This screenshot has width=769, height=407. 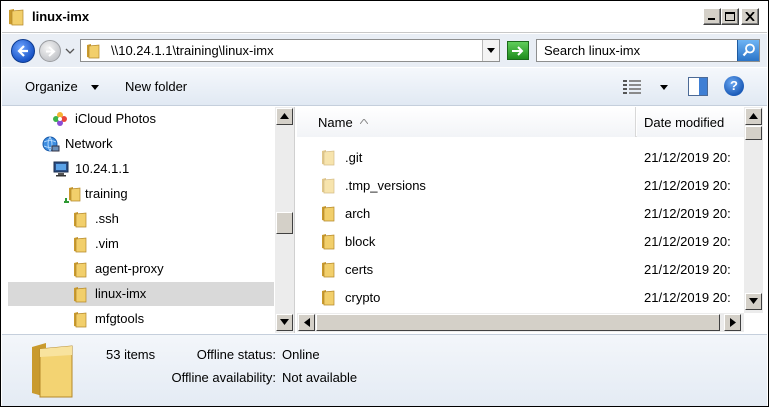 What do you see at coordinates (385, 185) in the screenshot?
I see `file-name: .tmp_versions` at bounding box center [385, 185].